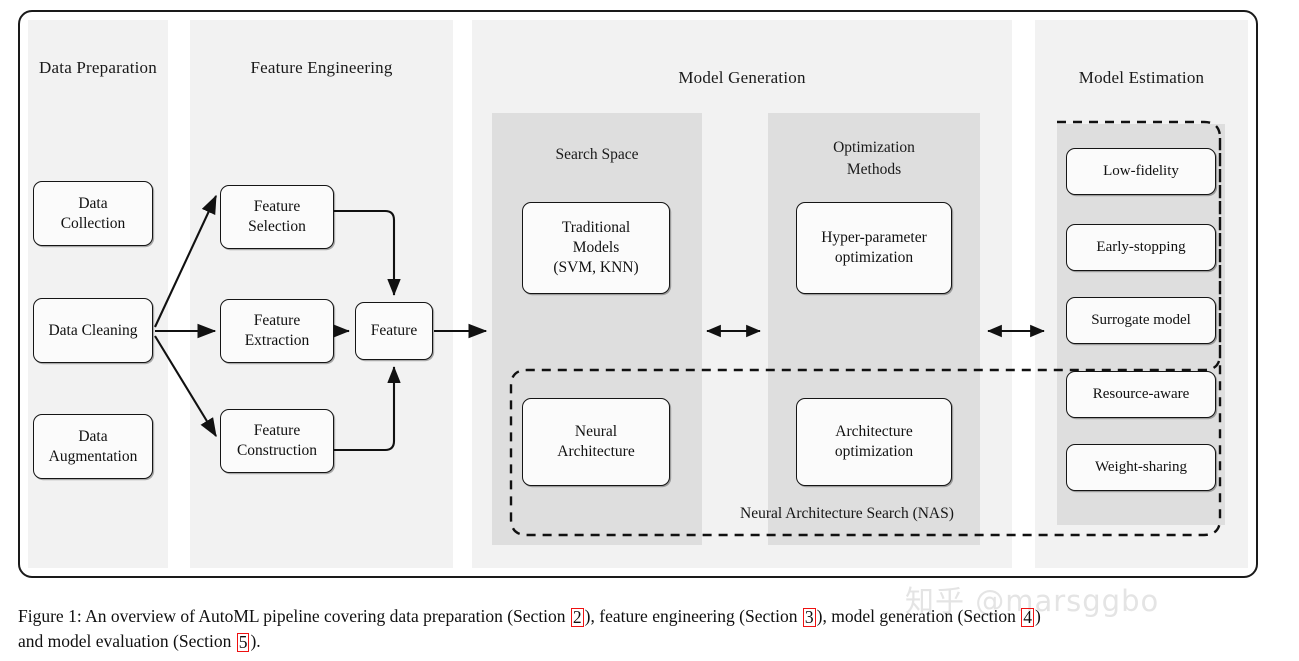 The width and height of the screenshot is (1299, 661). I want to click on node-label-architecture-optimization: Architecture optimization, so click(874, 441).